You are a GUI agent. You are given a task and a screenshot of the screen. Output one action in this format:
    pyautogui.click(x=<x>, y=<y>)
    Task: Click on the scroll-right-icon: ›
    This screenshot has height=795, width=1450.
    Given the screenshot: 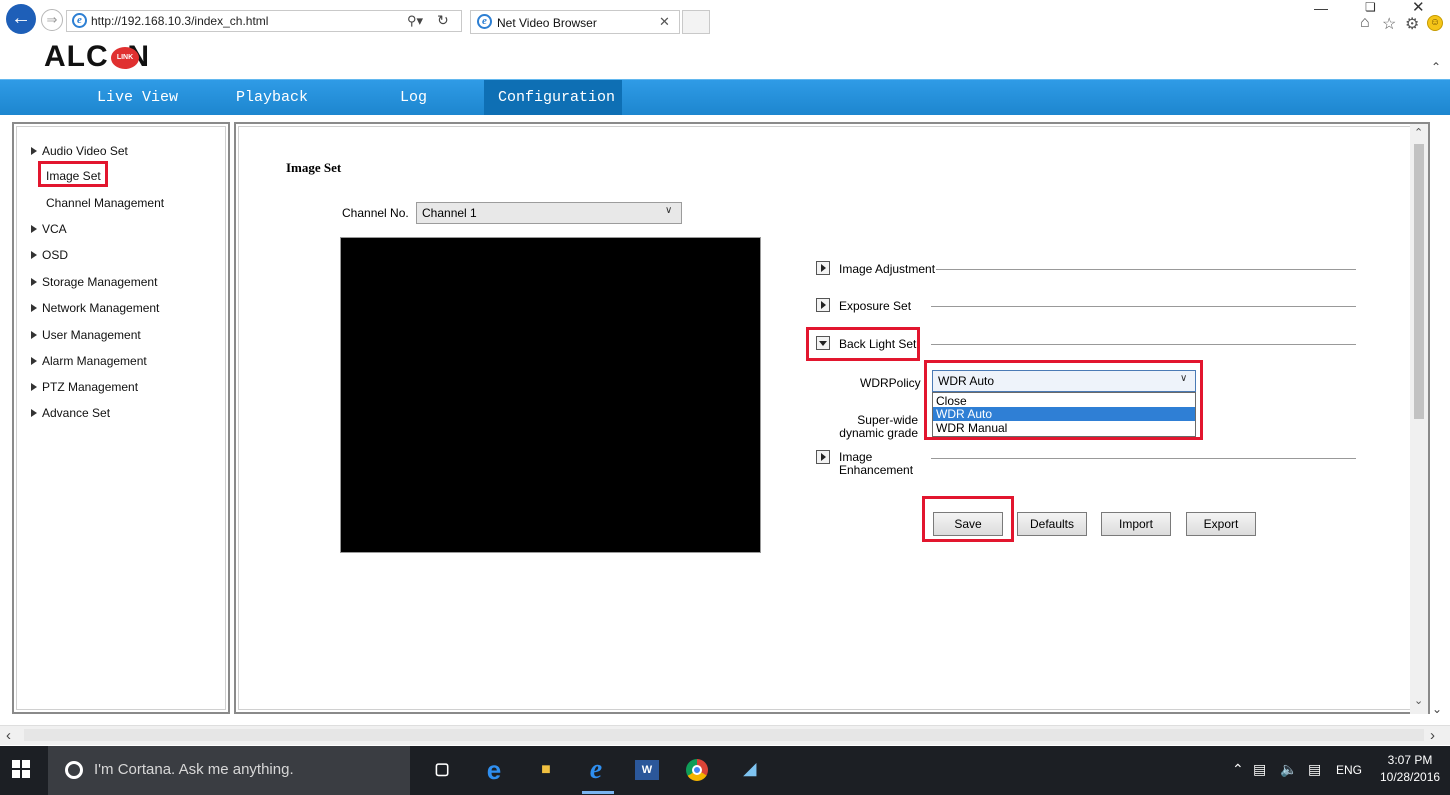 What is the action you would take?
    pyautogui.click(x=1432, y=735)
    